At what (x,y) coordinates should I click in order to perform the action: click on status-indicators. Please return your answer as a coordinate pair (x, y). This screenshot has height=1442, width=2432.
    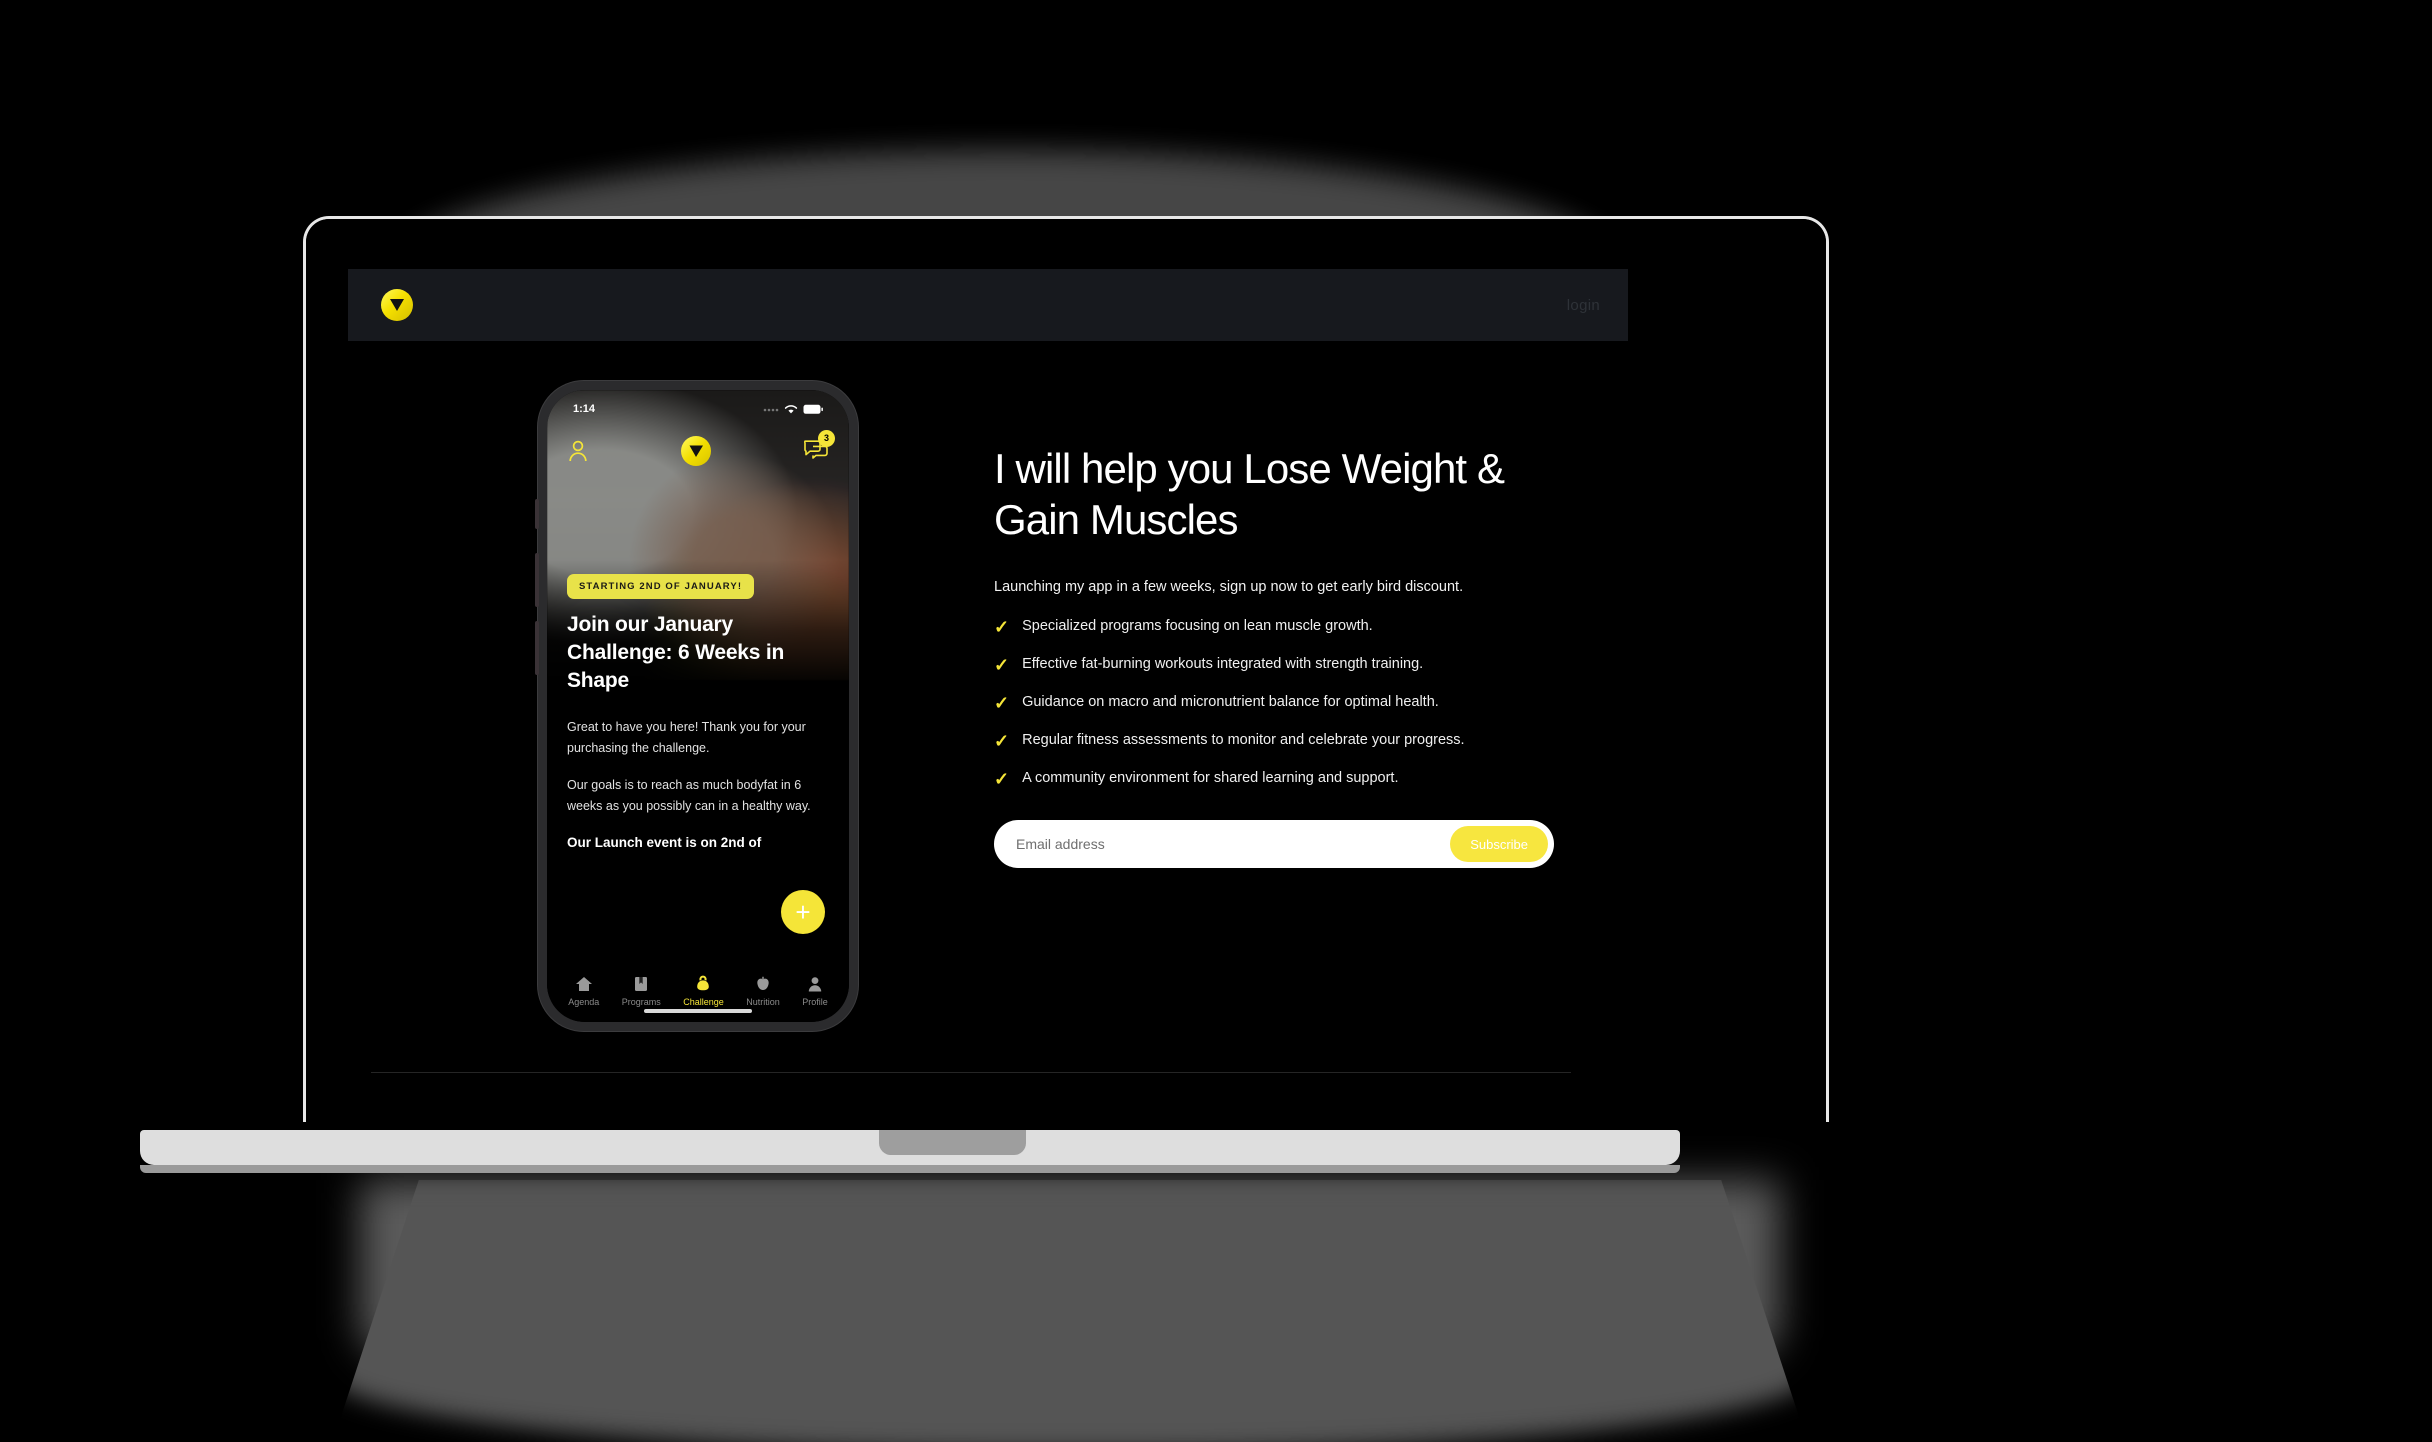
    Looking at the image, I should click on (793, 409).